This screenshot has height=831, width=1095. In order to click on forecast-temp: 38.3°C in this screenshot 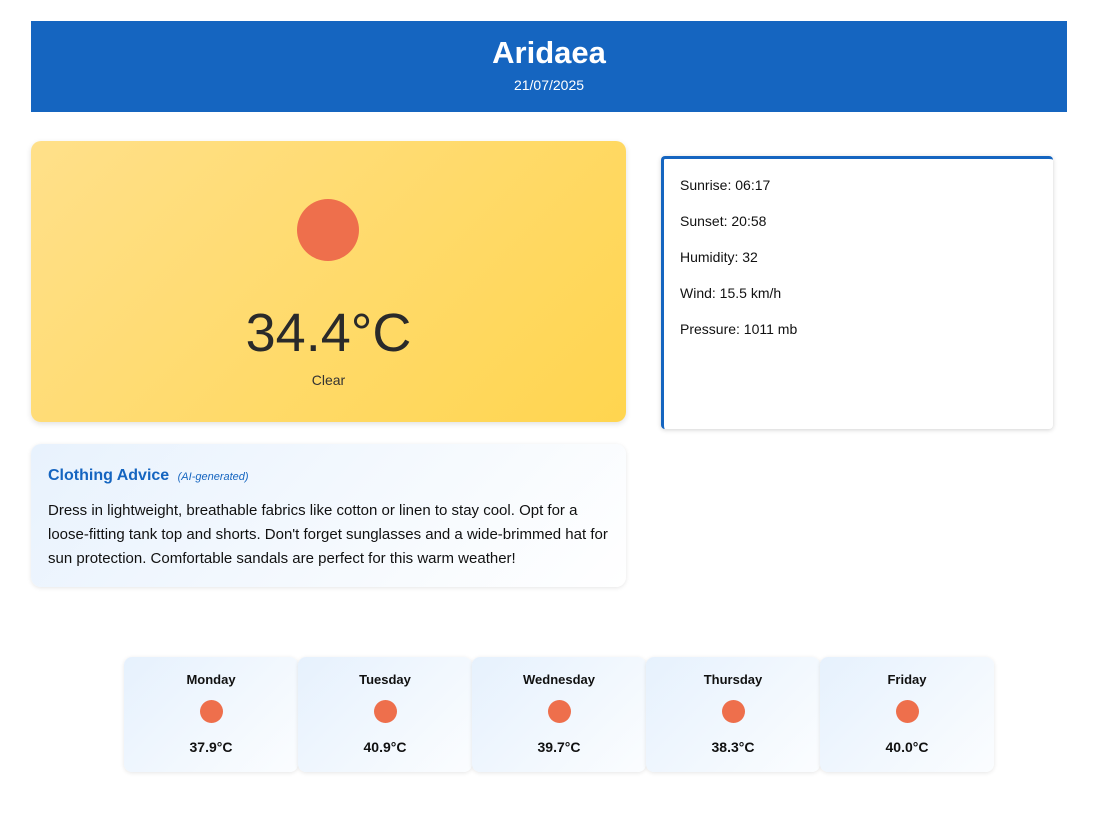, I will do `click(733, 747)`.